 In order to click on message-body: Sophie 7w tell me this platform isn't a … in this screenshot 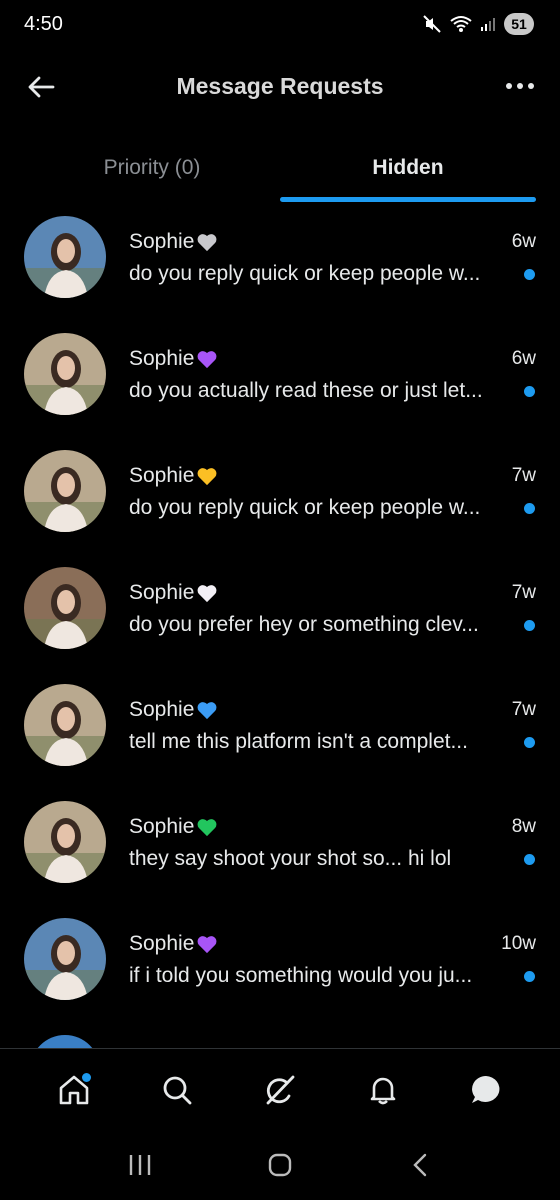, I will do `click(332, 719)`.